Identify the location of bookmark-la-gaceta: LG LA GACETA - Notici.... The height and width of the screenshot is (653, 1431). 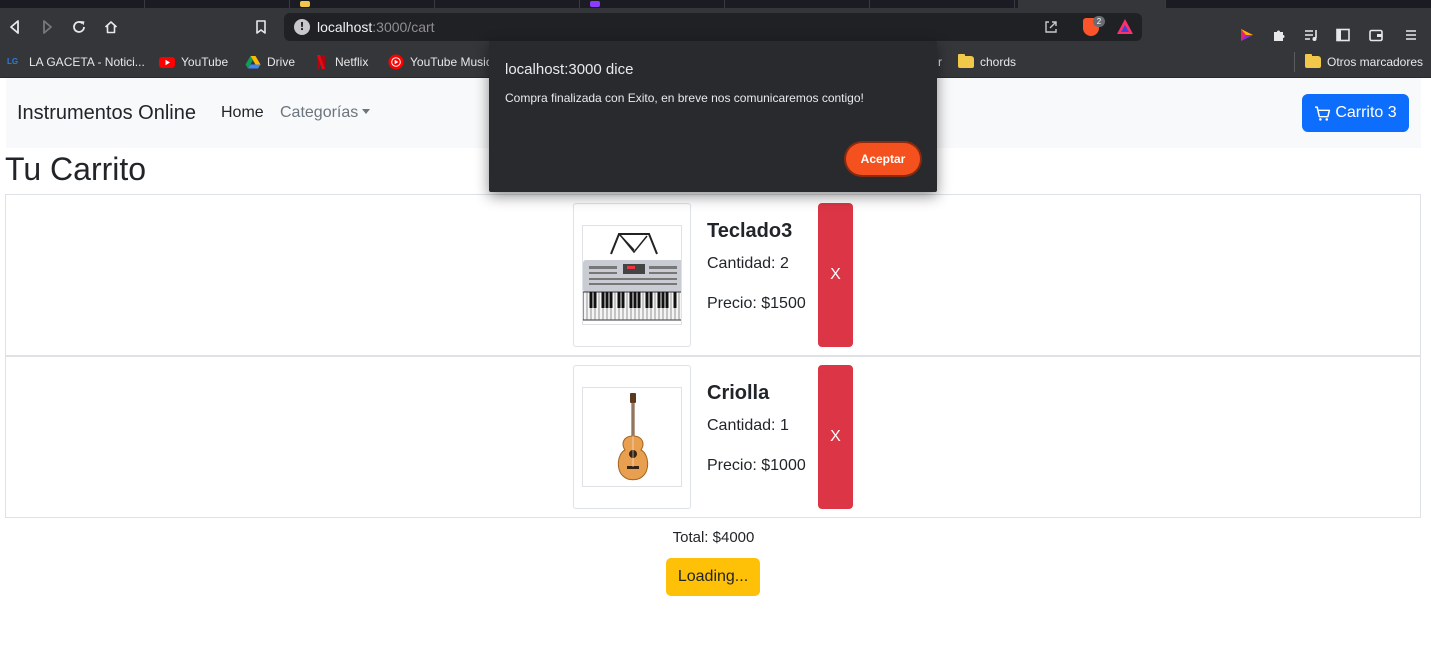
(76, 62).